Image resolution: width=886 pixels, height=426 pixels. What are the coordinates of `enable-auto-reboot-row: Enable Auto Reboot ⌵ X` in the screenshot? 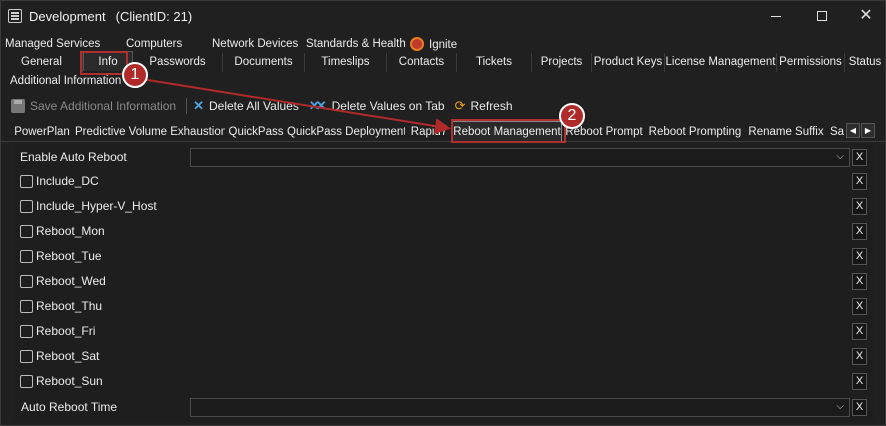 It's located at (444, 157).